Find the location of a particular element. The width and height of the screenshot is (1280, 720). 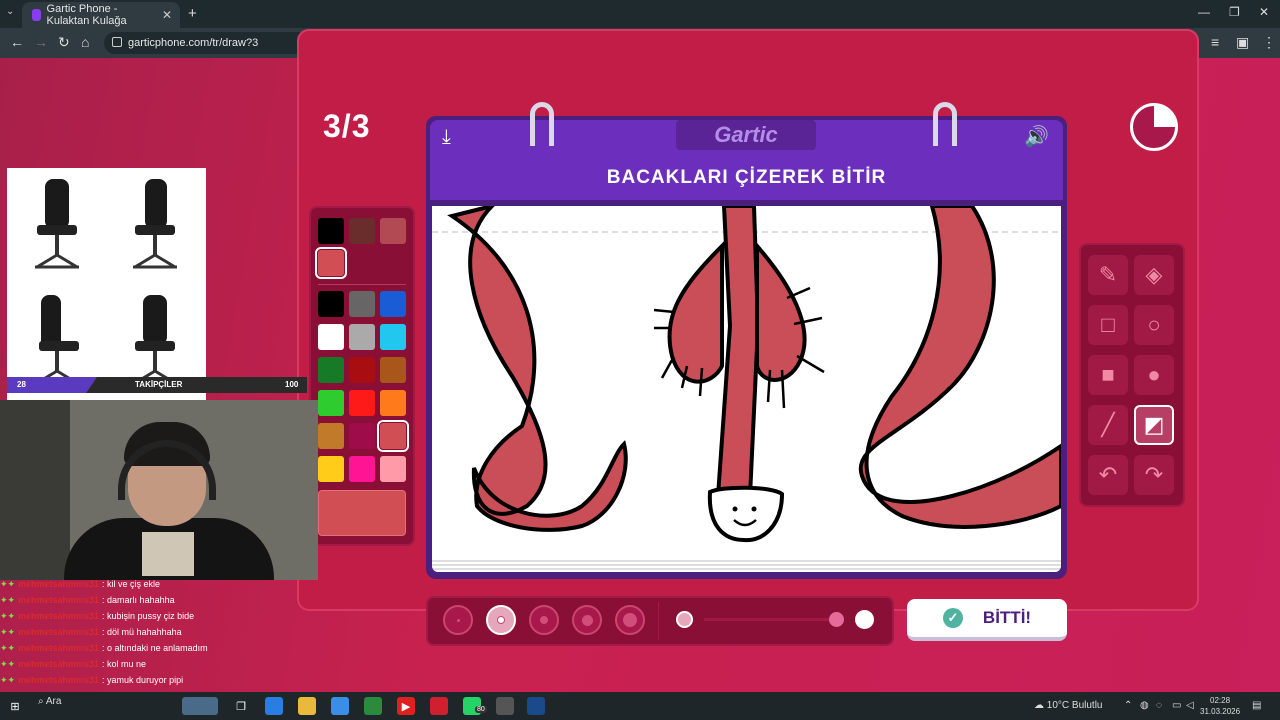

tab-close-icon: ✕ is located at coordinates (167, 15).